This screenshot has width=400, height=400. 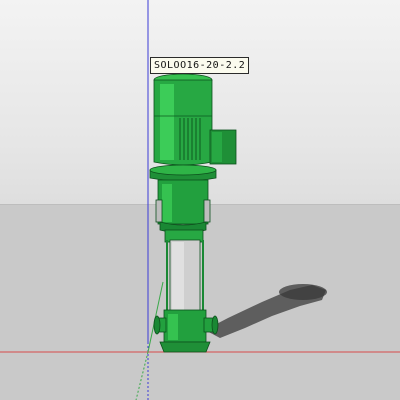 What do you see at coordinates (200, 65) in the screenshot?
I see `model-name-label: SOLOO16-20-2.2` at bounding box center [200, 65].